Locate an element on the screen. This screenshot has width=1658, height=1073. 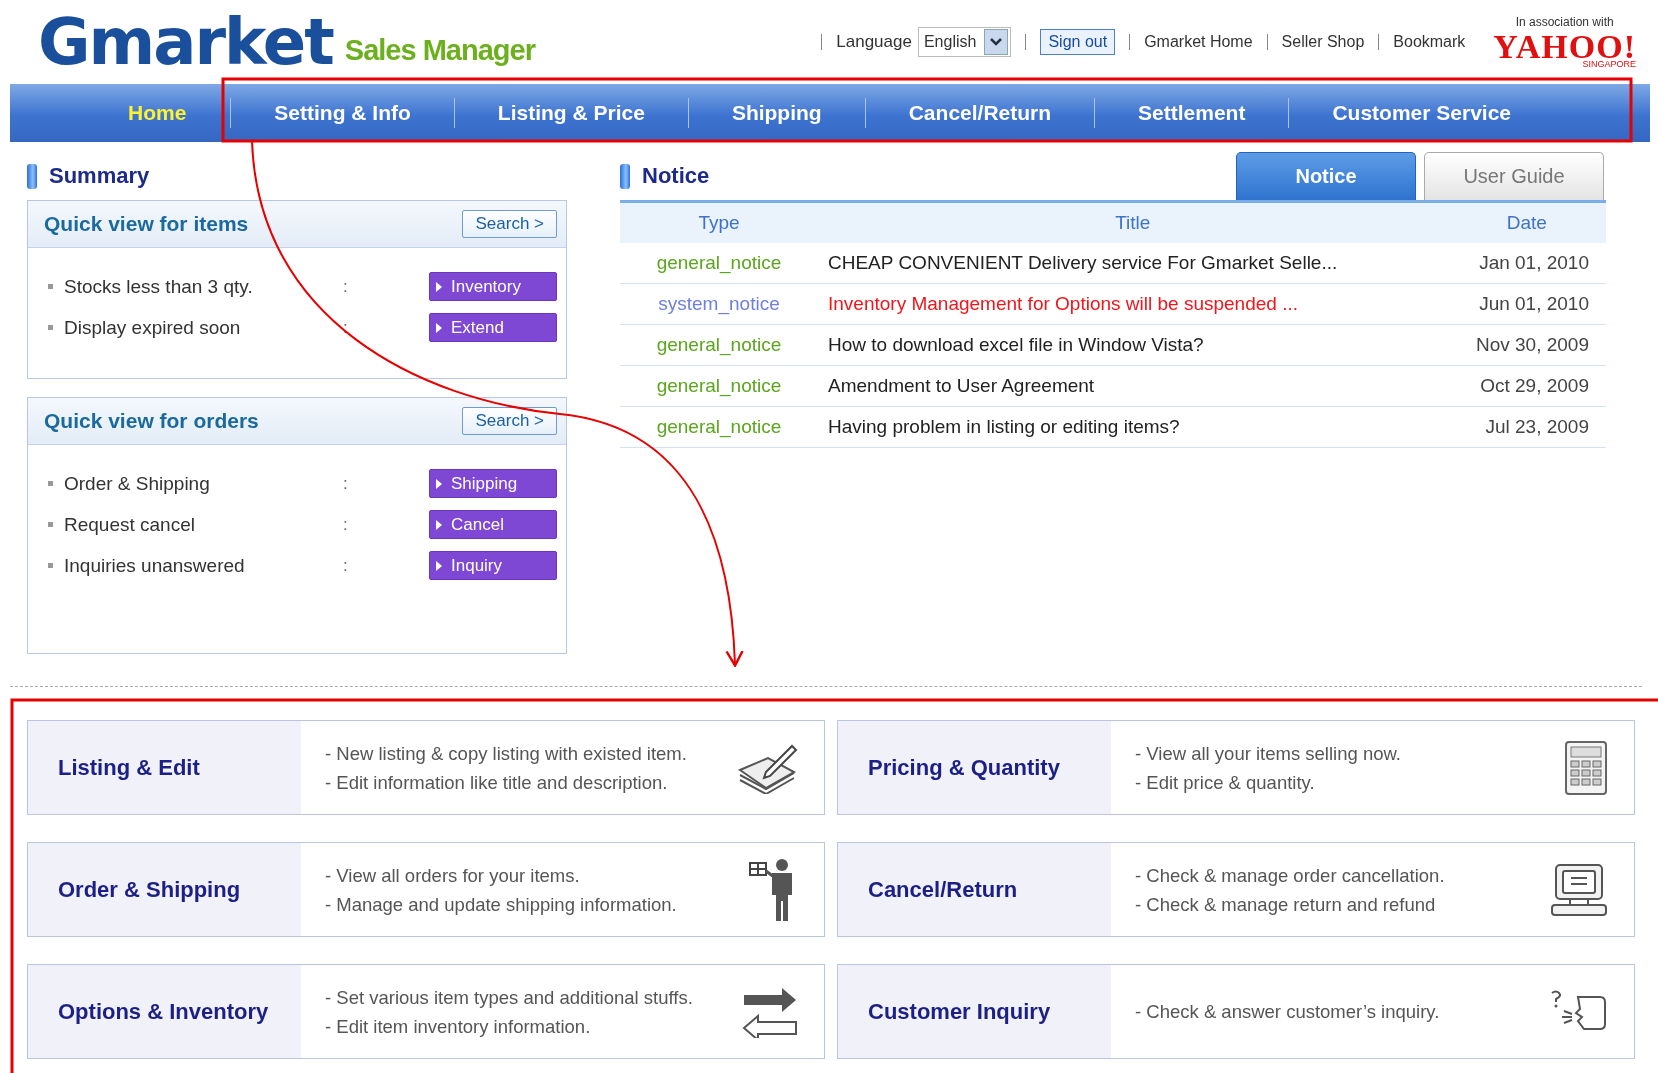
two-way-arrows-icon is located at coordinates (770, 1011).